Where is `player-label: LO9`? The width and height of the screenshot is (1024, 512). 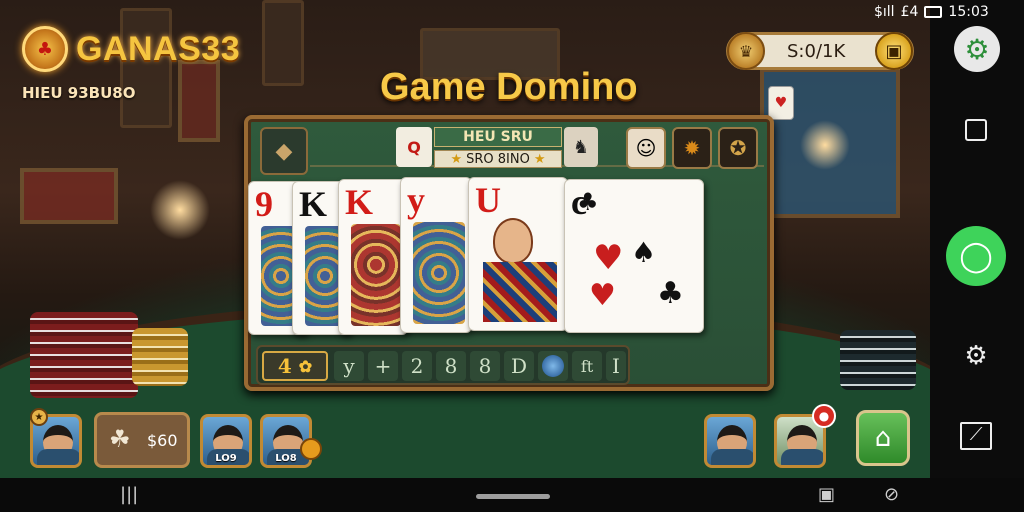 player-label: LO9 is located at coordinates (226, 458).